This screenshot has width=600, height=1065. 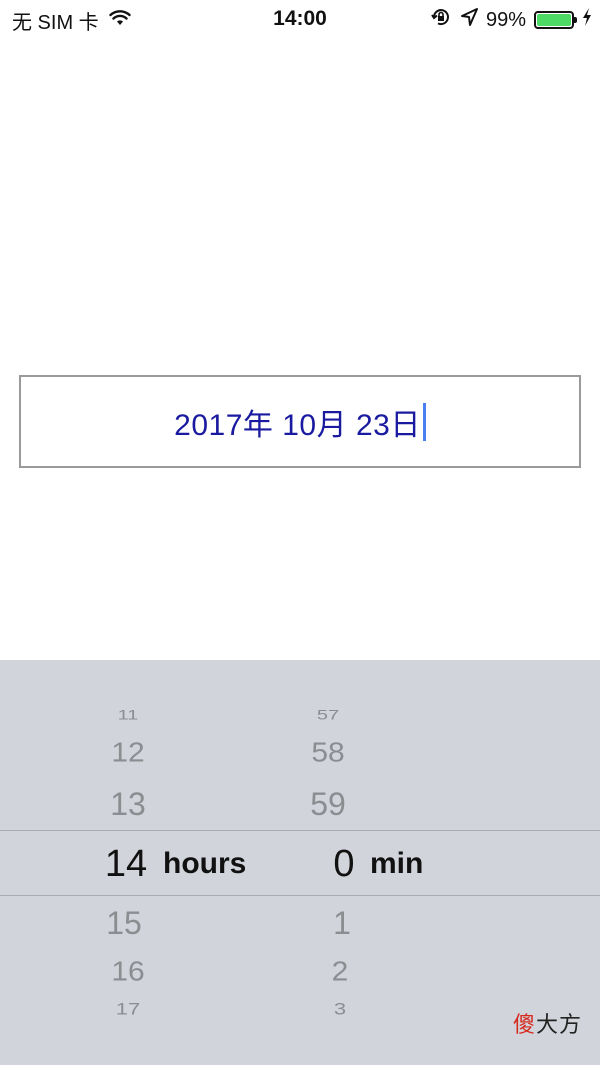 I want to click on battery-fill, so click(x=554, y=20).